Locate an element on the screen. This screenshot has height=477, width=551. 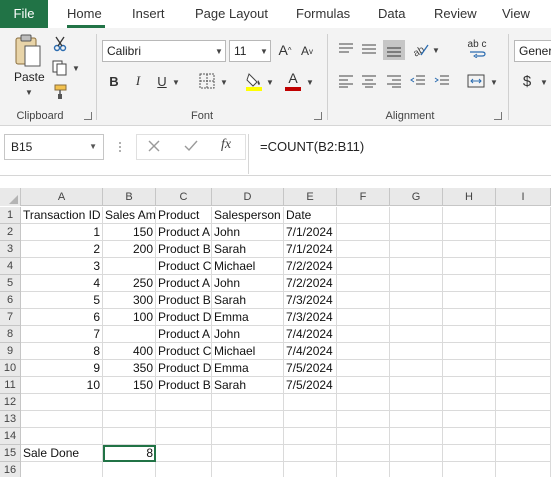
row-header-16: 16 is located at coordinates (10, 469).